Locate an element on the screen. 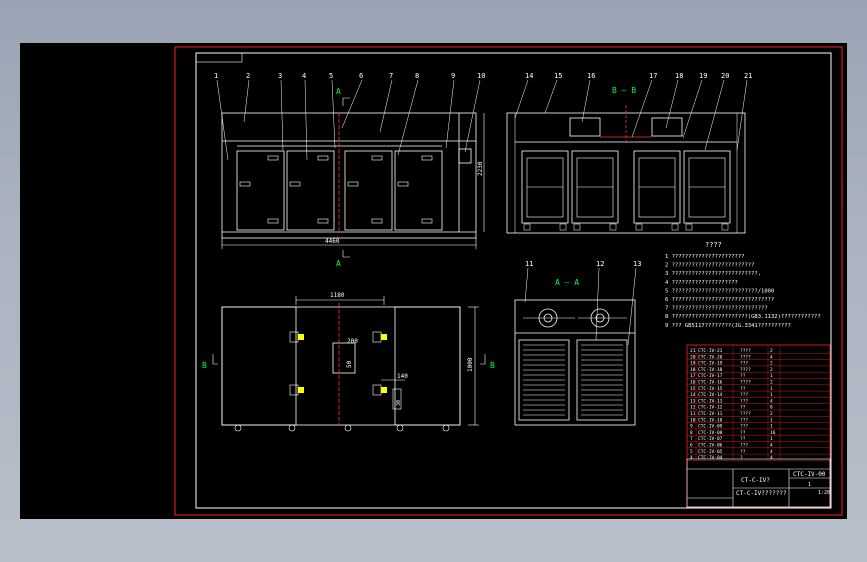  note-line: 2 ????????????????????????? is located at coordinates (709, 266).